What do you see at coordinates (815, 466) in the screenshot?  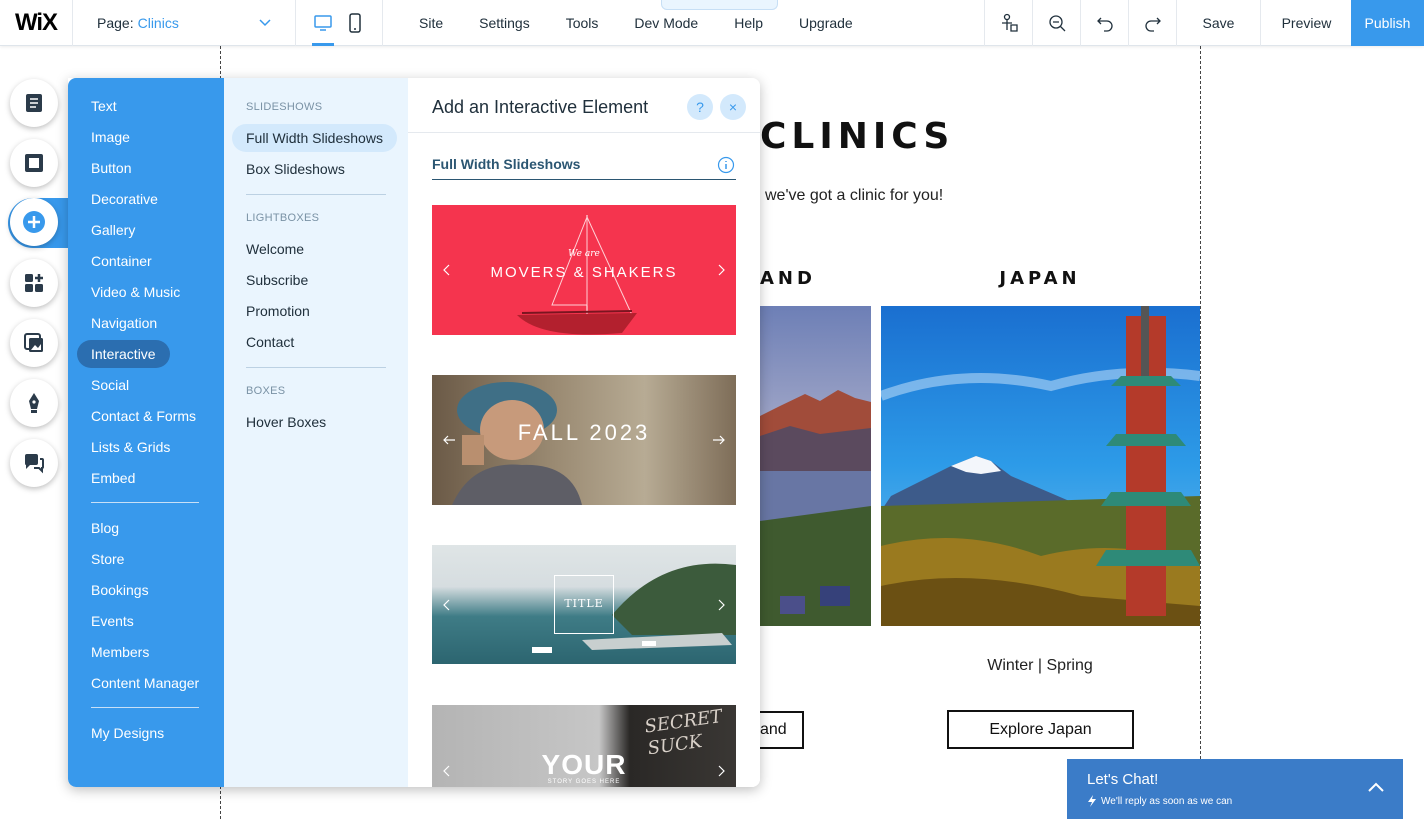 I see `lake-mountain-photo` at bounding box center [815, 466].